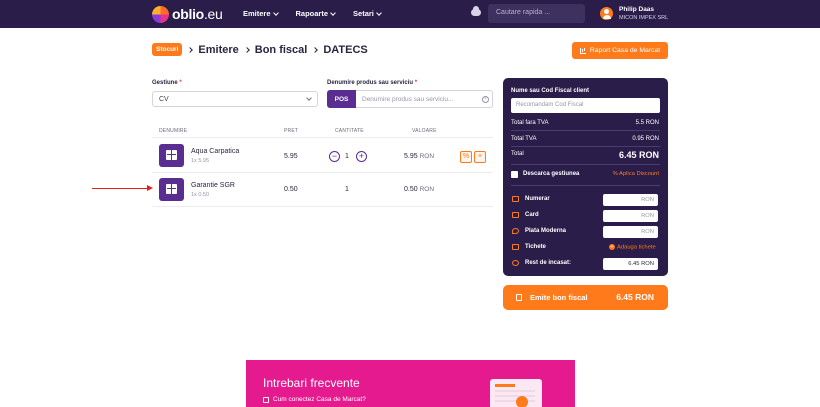 The image size is (820, 407). I want to click on clear-icon: ×, so click(485, 99).